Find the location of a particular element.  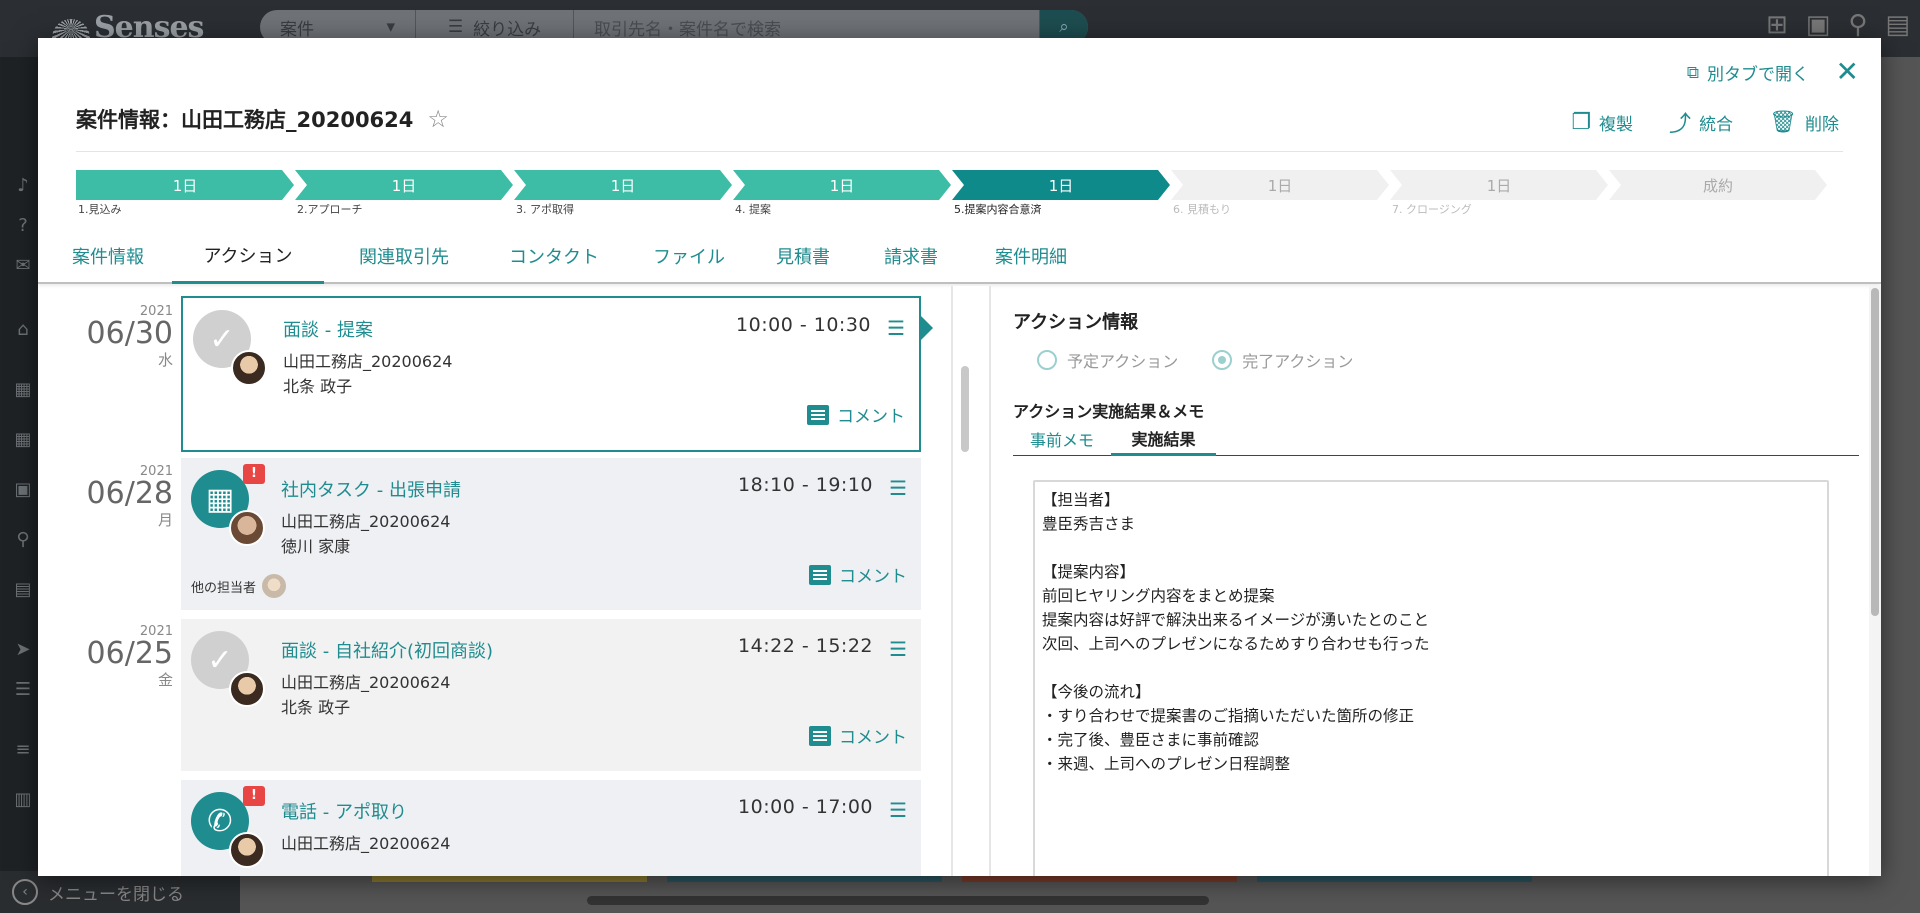

bg-strip is located at coordinates (509, 879).